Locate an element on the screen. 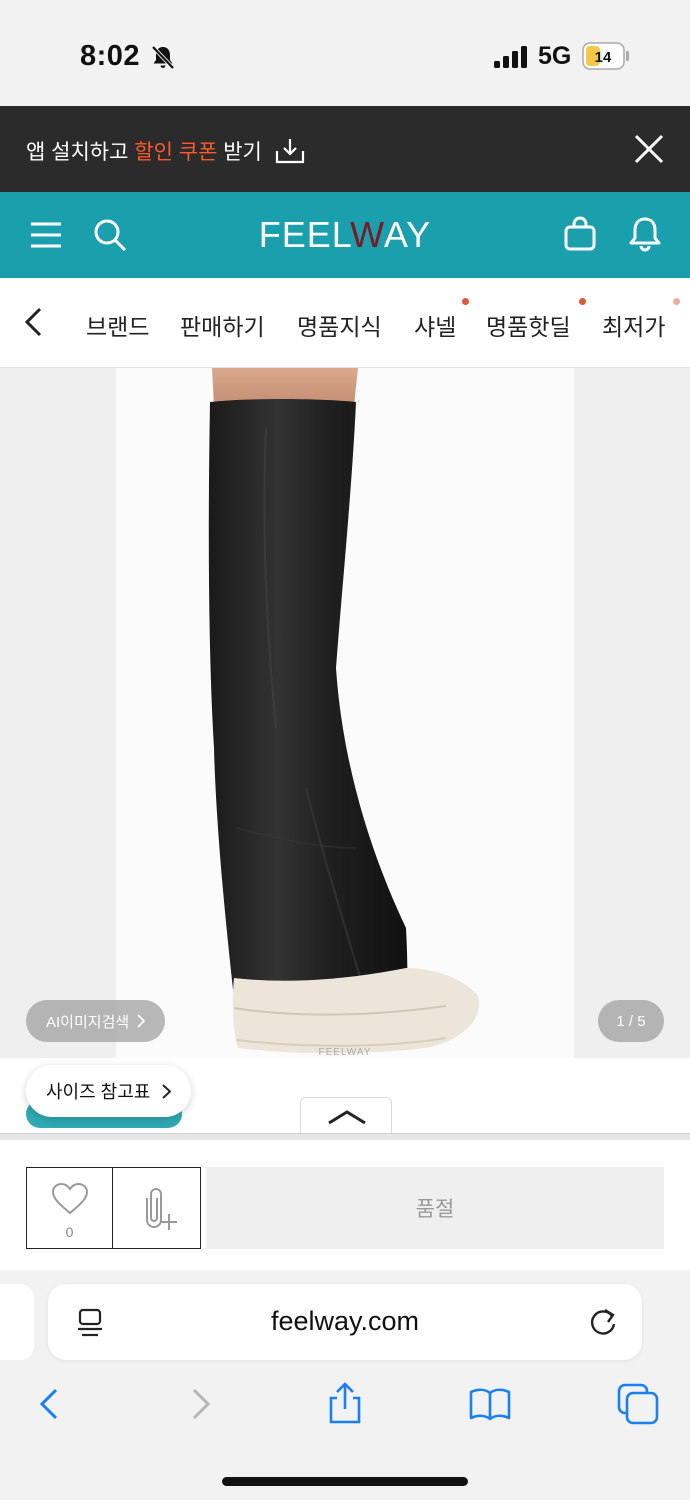 This screenshot has width=690, height=1500. bell-muted-icon is located at coordinates (163, 57).